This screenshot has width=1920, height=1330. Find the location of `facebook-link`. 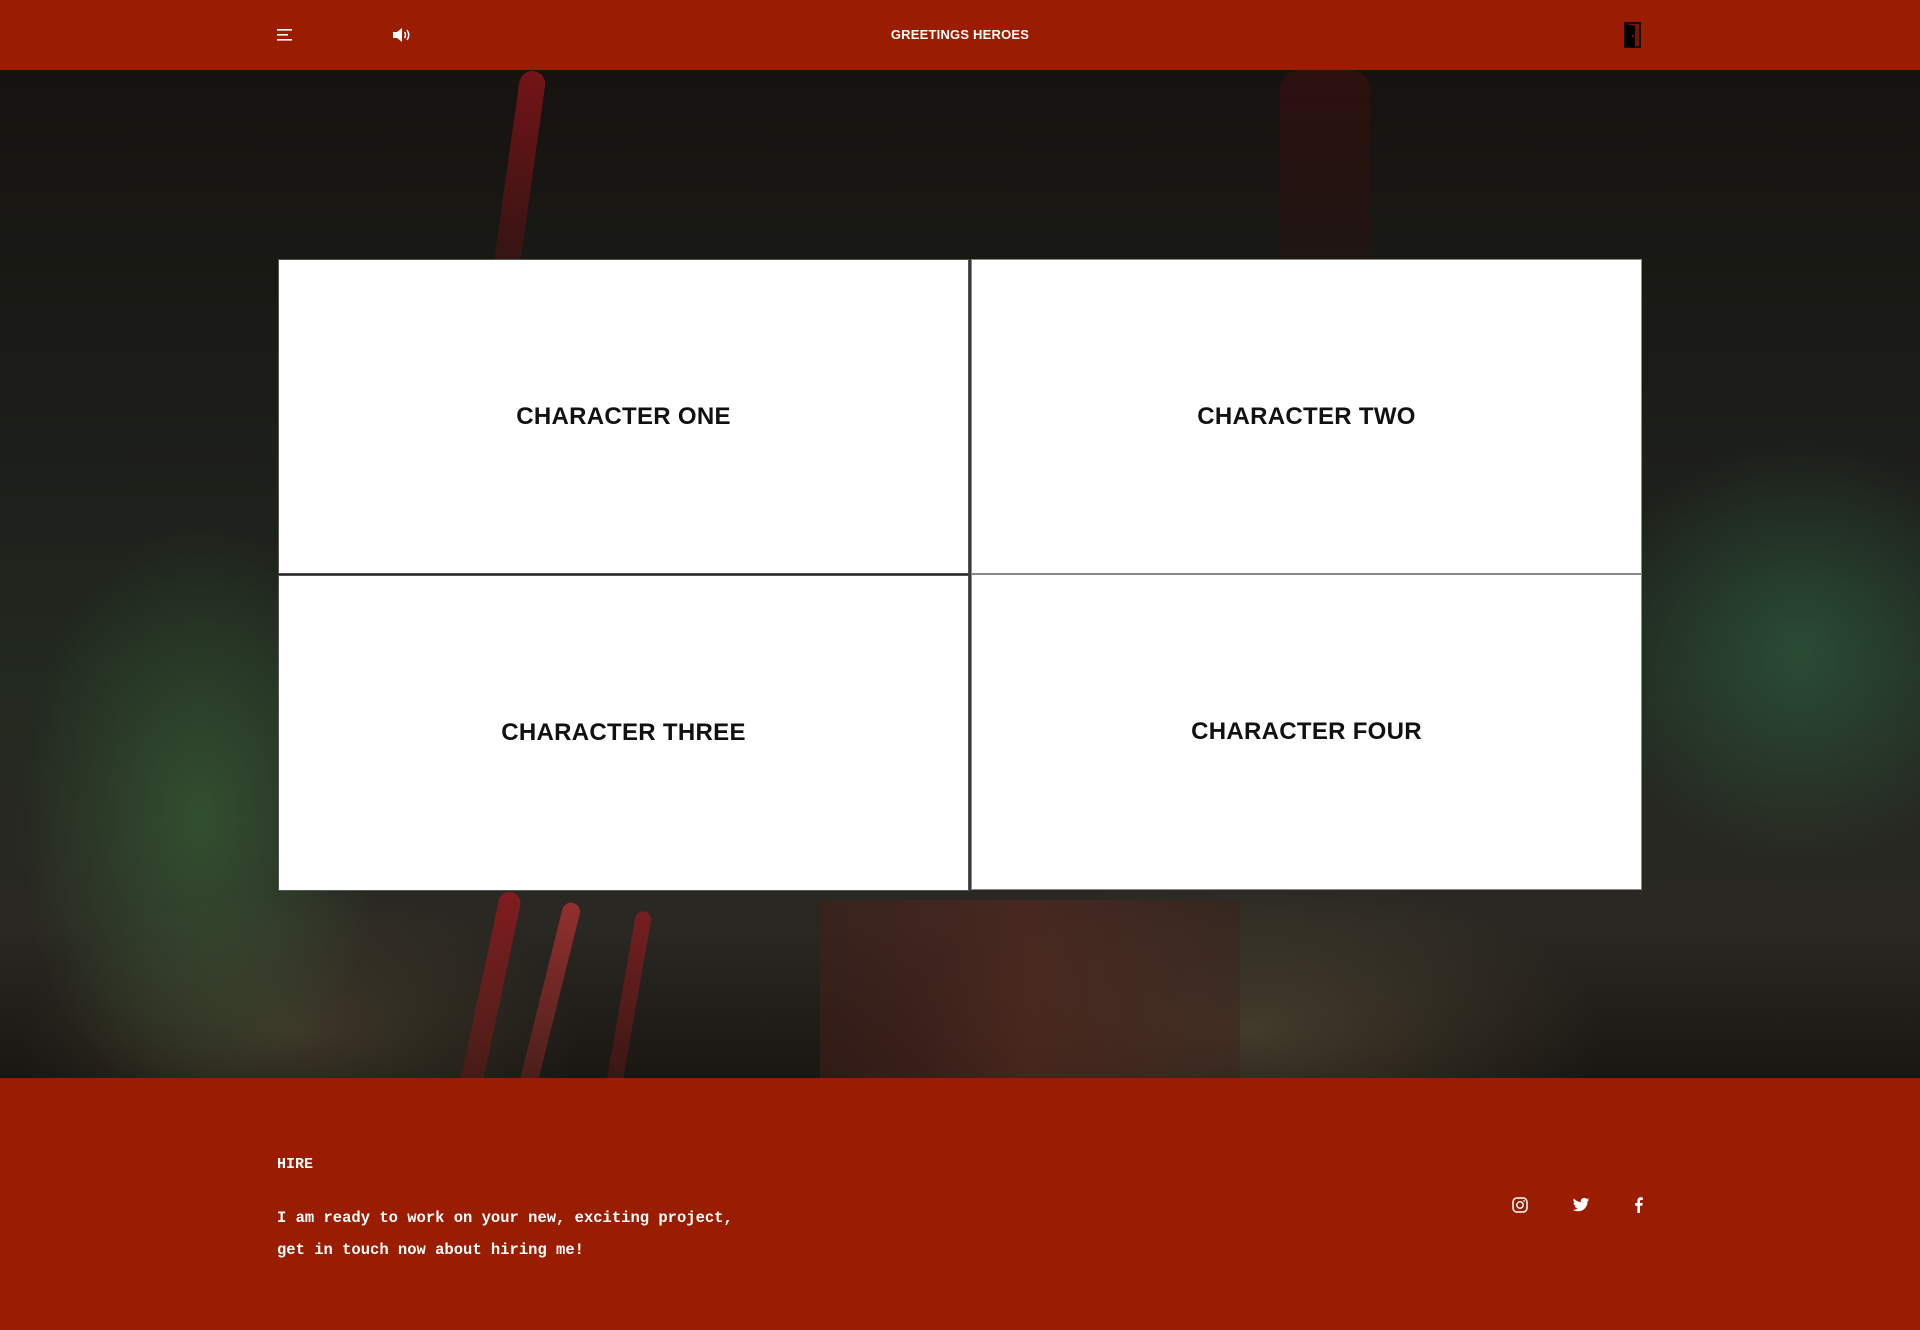

facebook-link is located at coordinates (1639, 1205).